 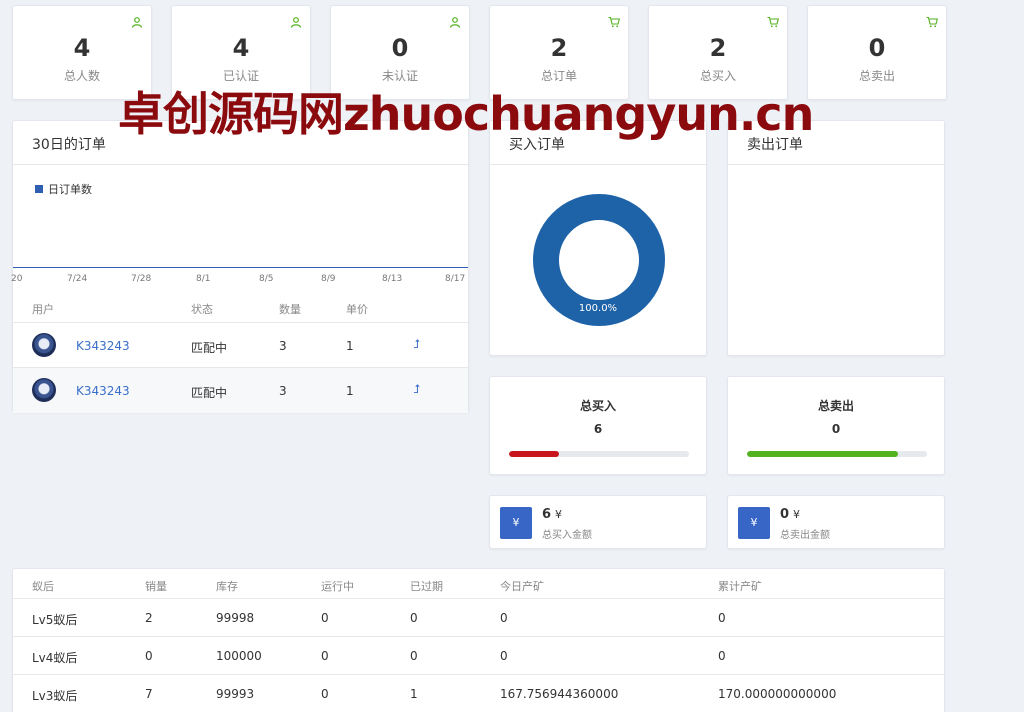 What do you see at coordinates (455, 279) in the screenshot?
I see `x-tick: 8/17` at bounding box center [455, 279].